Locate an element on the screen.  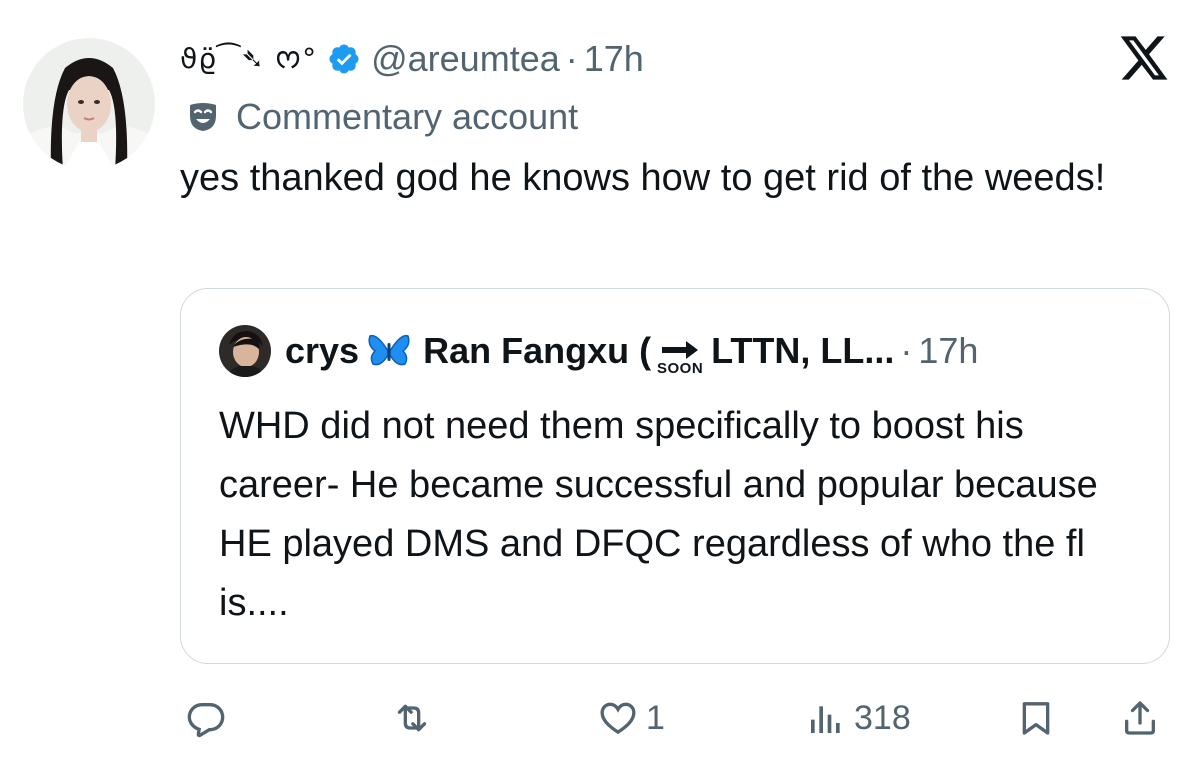
author-avatar is located at coordinates (89, 104).